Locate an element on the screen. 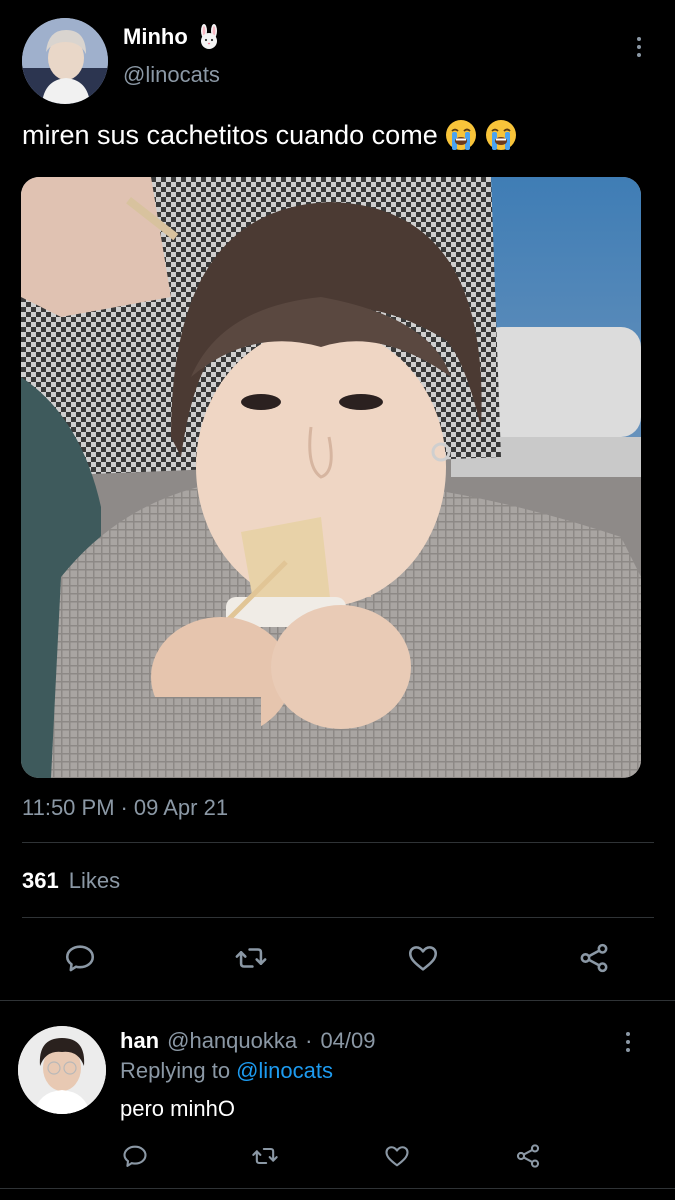 Image resolution: width=675 pixels, height=1200 pixels. replying-prefix: Replying to is located at coordinates (175, 1070).